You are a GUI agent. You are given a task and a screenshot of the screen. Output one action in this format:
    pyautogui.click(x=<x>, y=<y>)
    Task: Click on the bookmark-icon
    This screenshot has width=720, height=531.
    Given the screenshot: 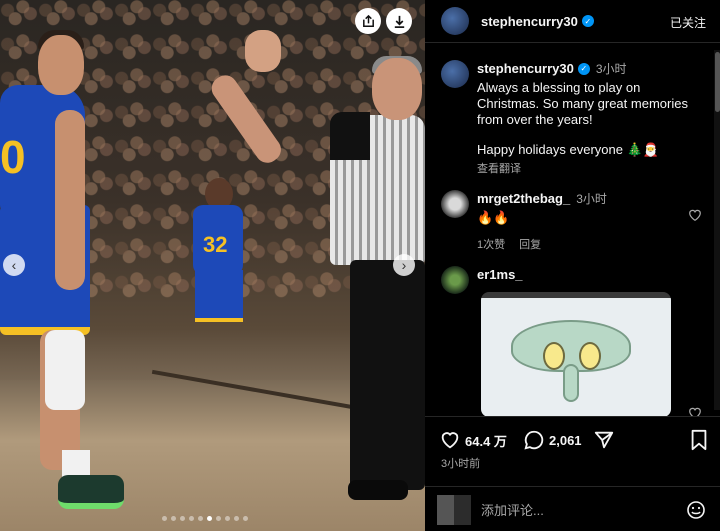 What is the action you would take?
    pyautogui.click(x=699, y=440)
    